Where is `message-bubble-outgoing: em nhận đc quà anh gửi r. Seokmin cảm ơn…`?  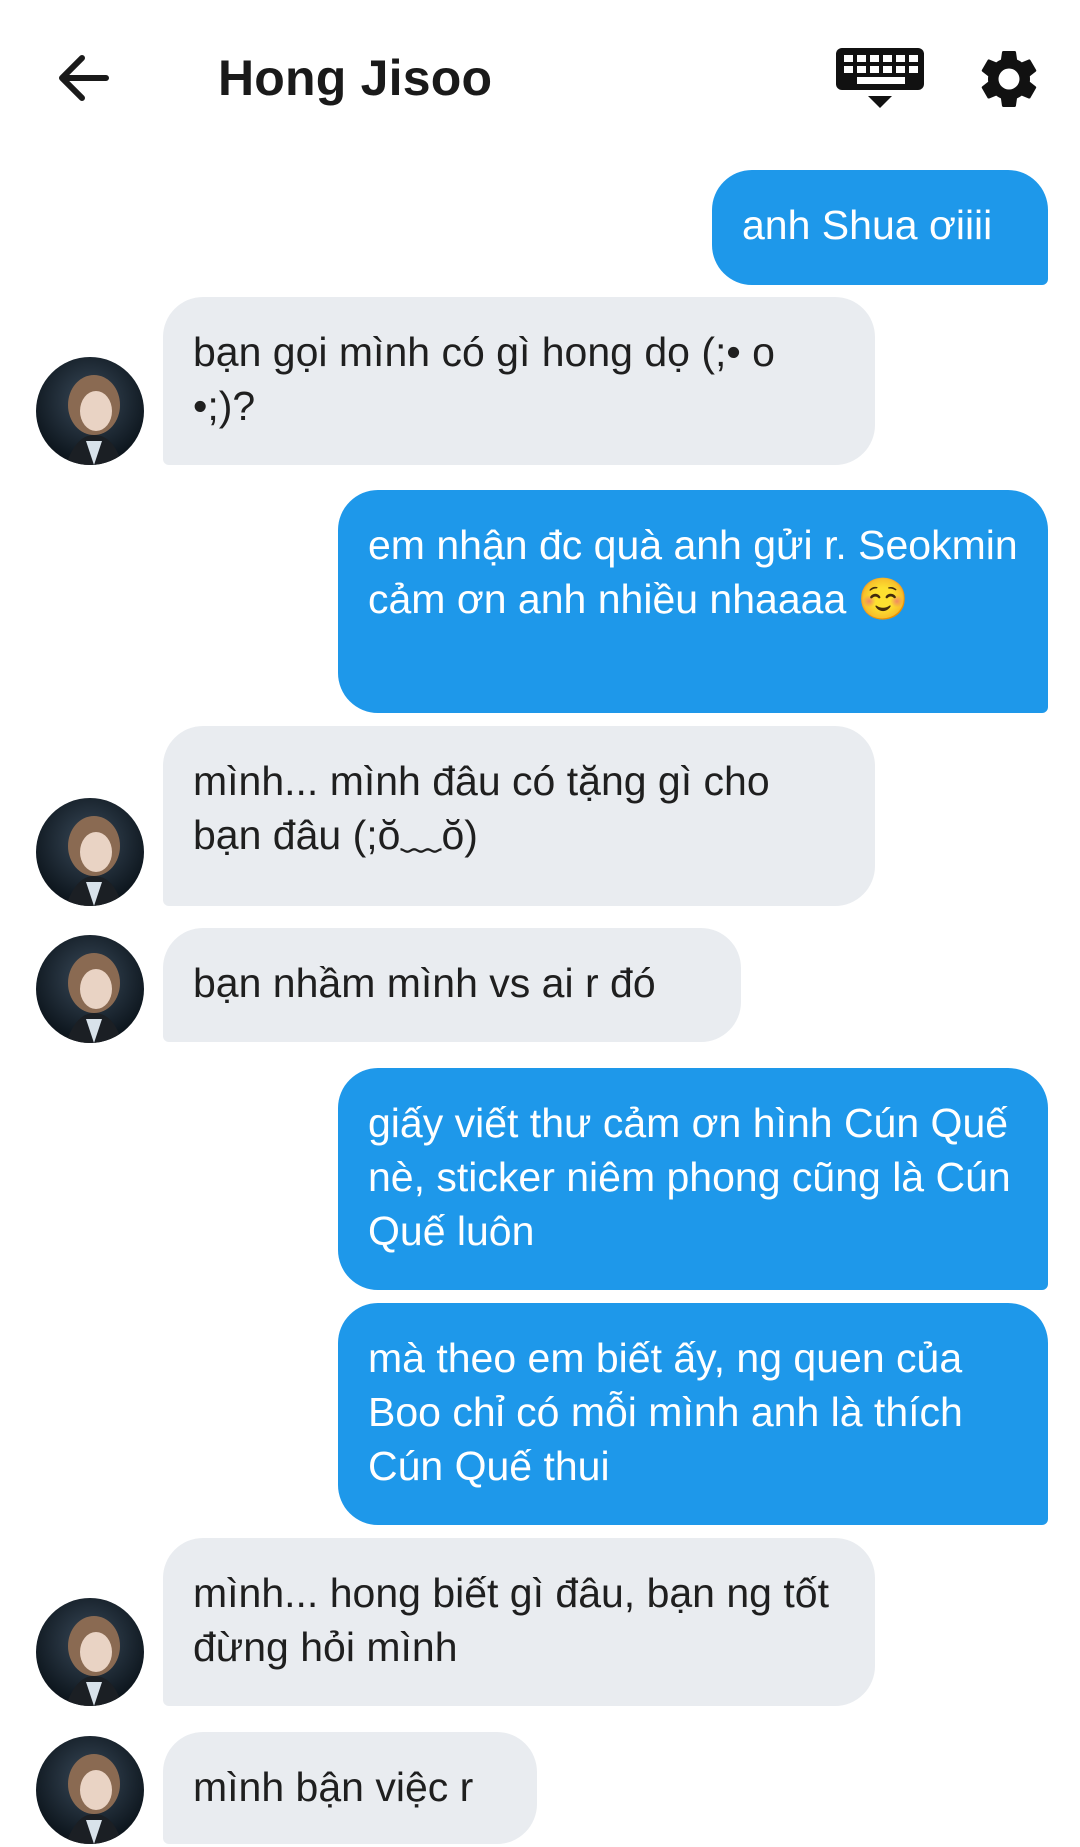
message-bubble-outgoing: em nhận đc quà anh gửi r. Seokmin cảm ơn… is located at coordinates (693, 601).